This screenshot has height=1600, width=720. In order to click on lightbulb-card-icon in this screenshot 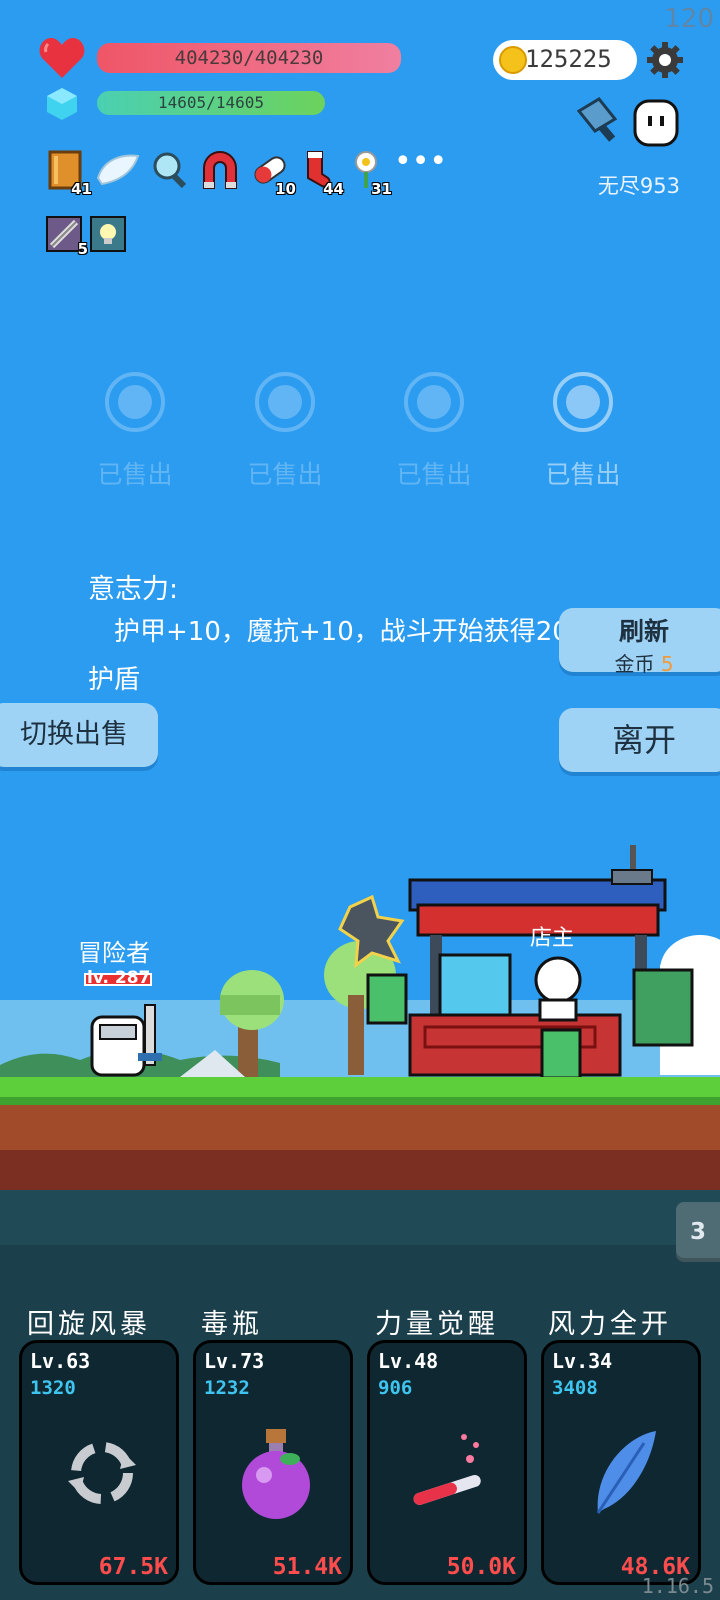, I will do `click(108, 234)`.